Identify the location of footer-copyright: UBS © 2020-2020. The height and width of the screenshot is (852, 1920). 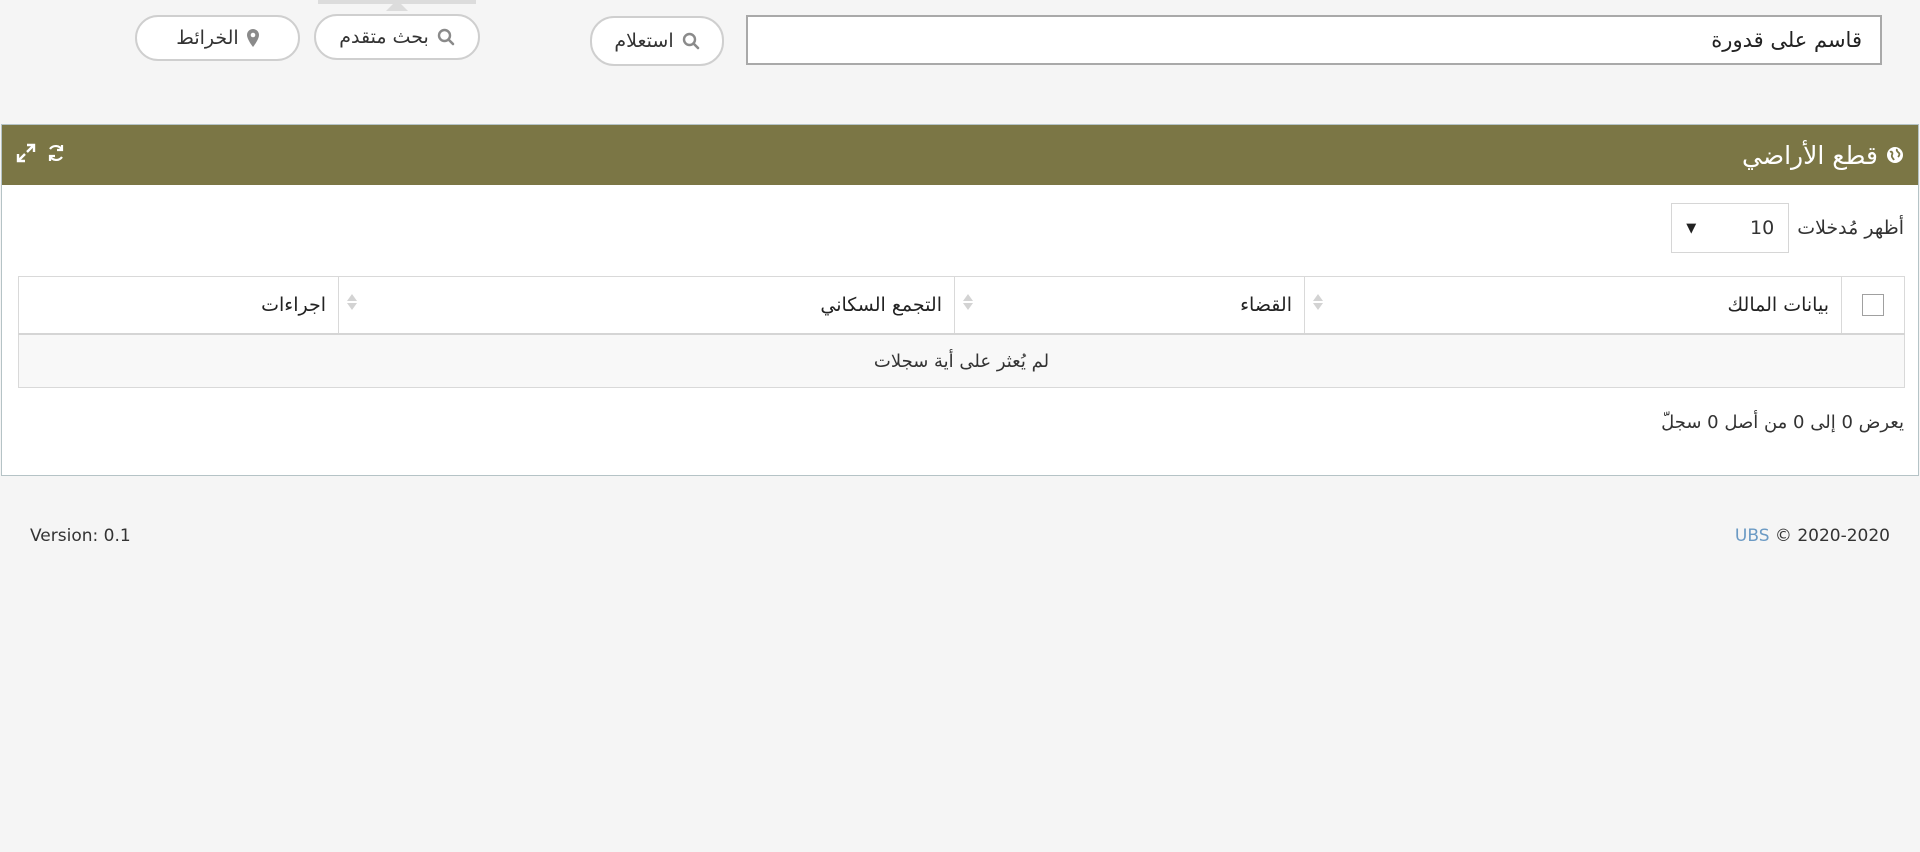
(1812, 536).